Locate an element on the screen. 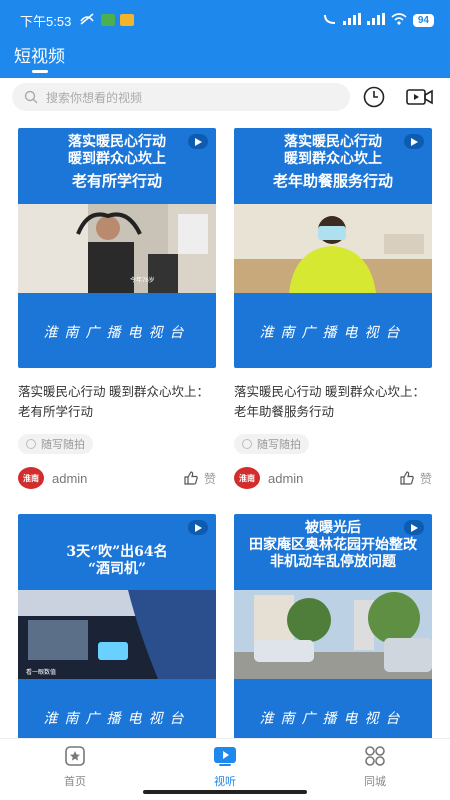 This screenshot has width=450, height=800. star-home-icon is located at coordinates (75, 756).